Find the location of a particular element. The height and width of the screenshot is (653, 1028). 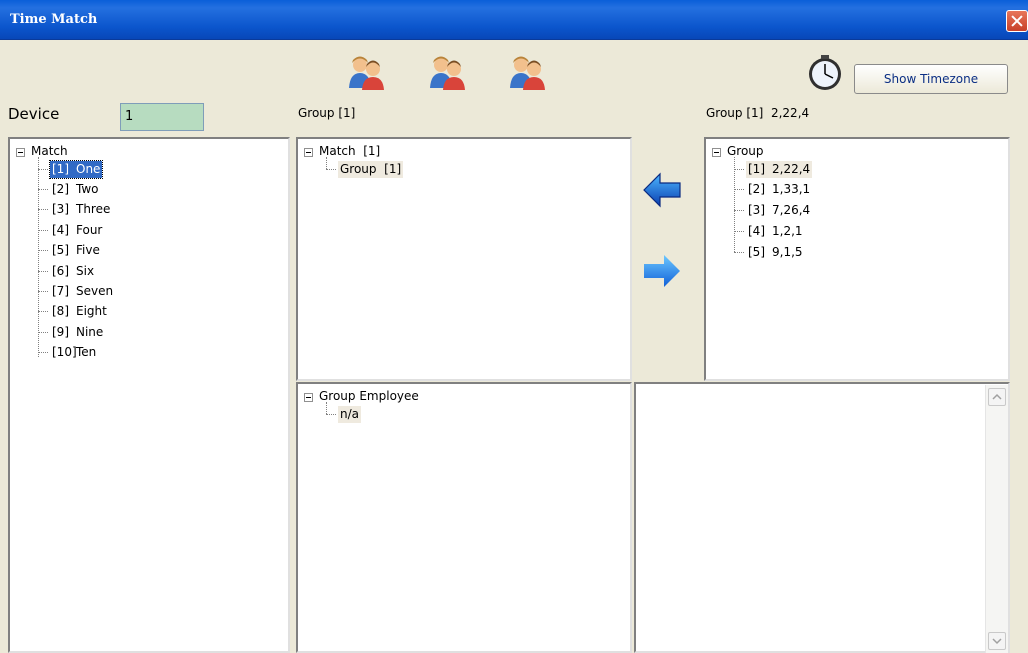

employee-tree-panel: Group Employee n/a is located at coordinates (464, 517).